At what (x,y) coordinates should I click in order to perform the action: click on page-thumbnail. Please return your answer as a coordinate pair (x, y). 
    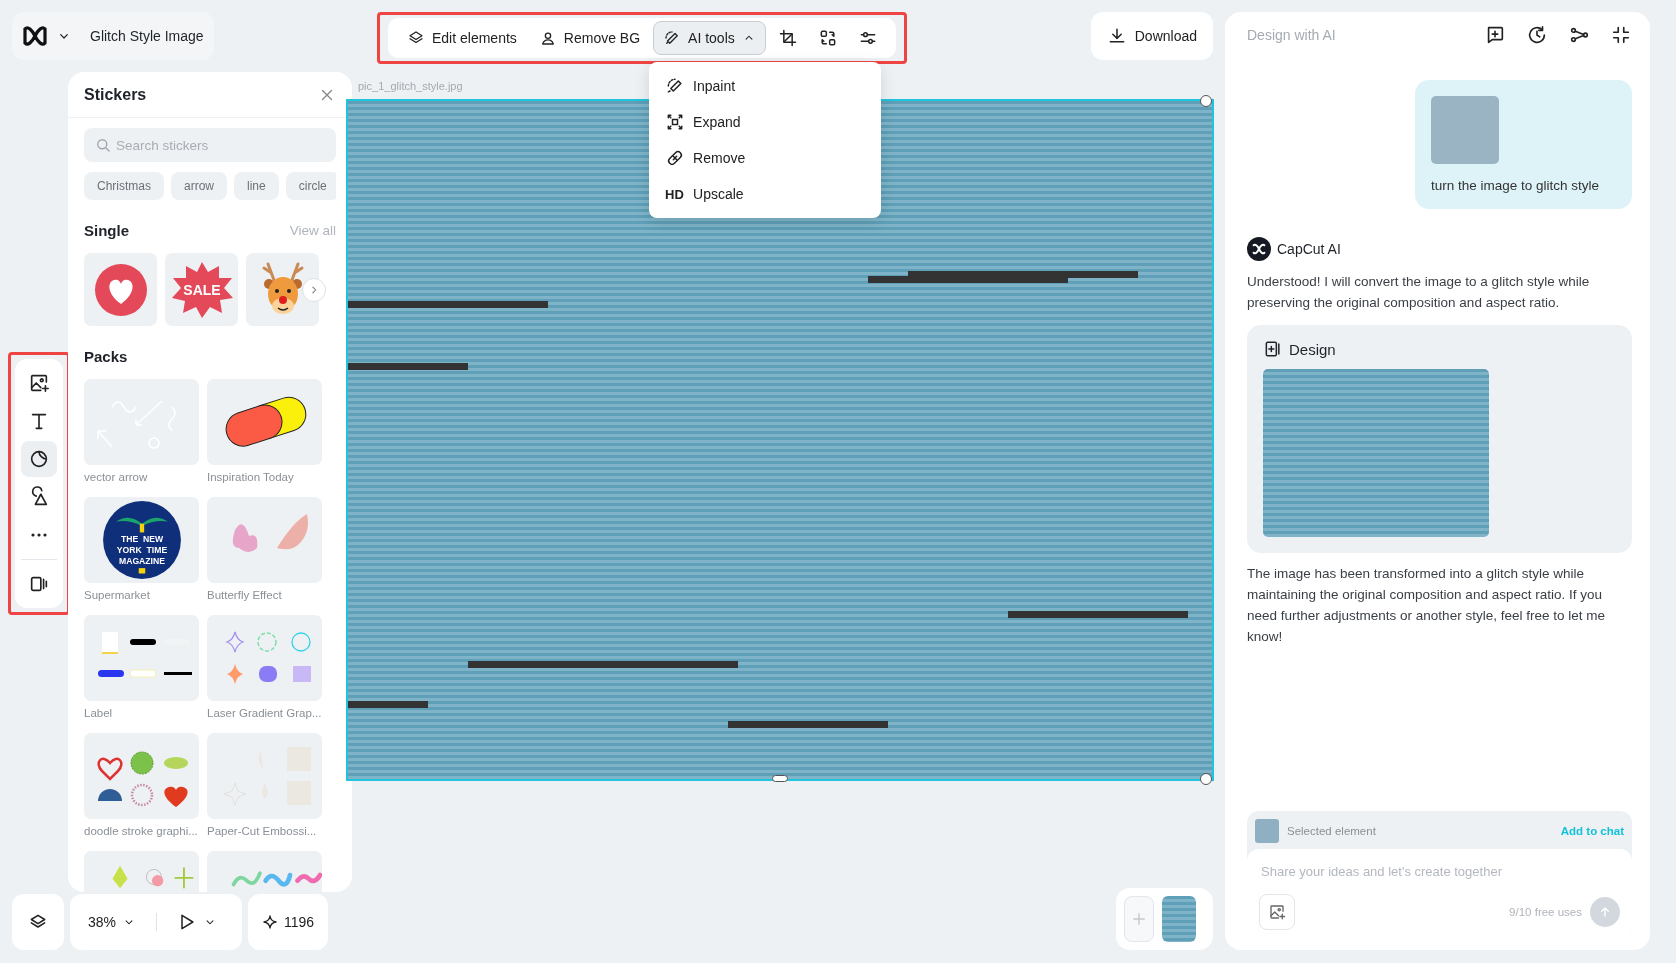
    Looking at the image, I should click on (1179, 919).